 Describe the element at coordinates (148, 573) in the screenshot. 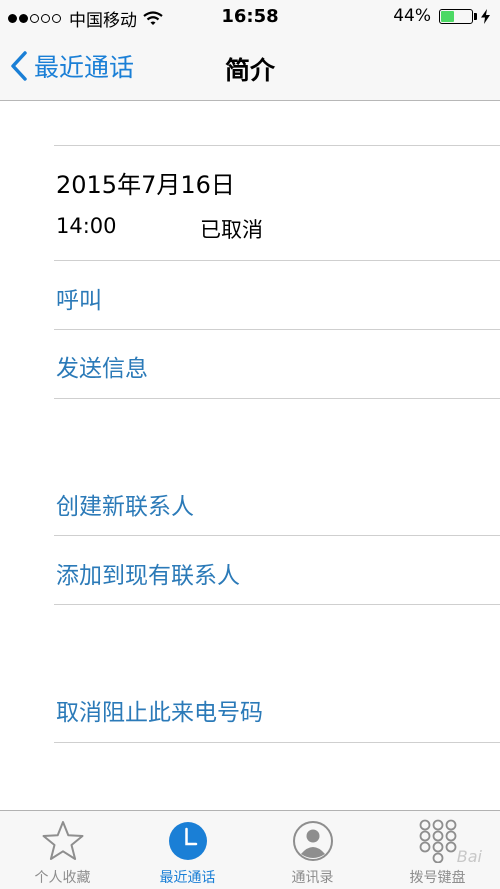

I see `add-to-existing-contact-button: 添加到现有联系人` at that location.